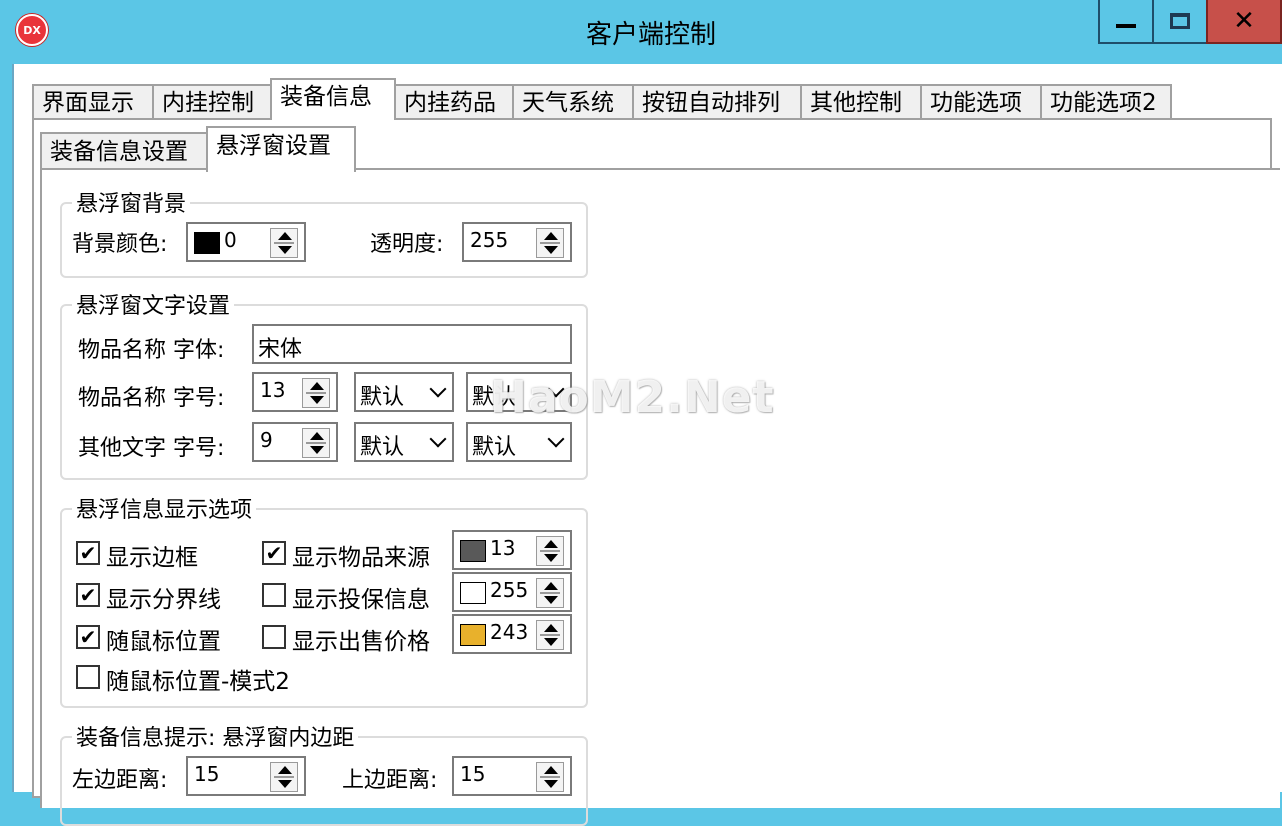  What do you see at coordinates (412, 344) in the screenshot?
I see `item-font-input: 宋体` at bounding box center [412, 344].